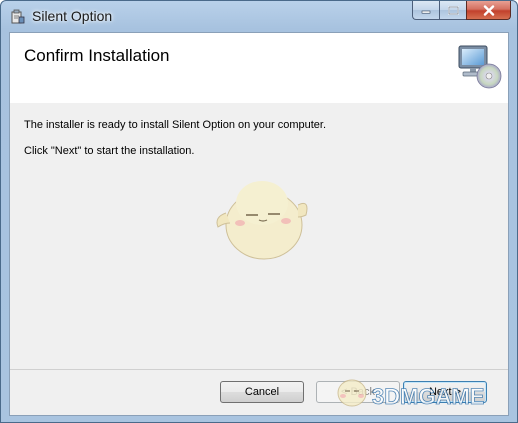 The image size is (518, 423). What do you see at coordinates (18, 16) in the screenshot?
I see `installer-app-icon` at bounding box center [18, 16].